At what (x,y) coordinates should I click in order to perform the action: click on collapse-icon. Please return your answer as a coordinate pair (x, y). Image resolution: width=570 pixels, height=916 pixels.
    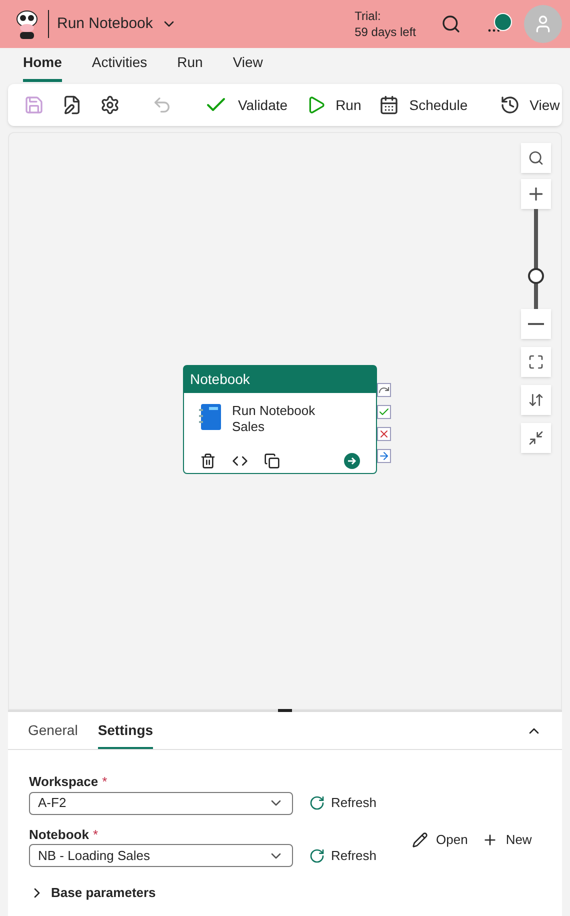
    Looking at the image, I should click on (536, 438).